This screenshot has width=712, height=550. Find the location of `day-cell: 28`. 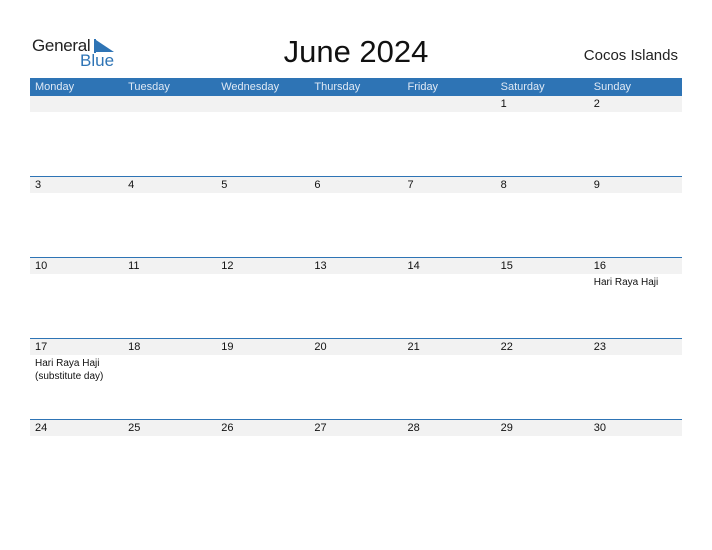

day-cell: 28 is located at coordinates (449, 460).